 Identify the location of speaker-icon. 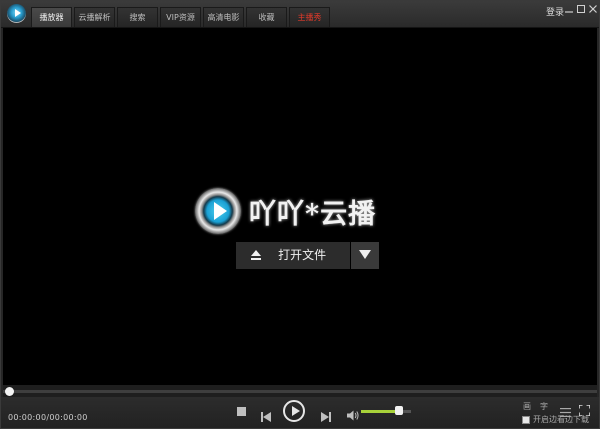
(353, 415).